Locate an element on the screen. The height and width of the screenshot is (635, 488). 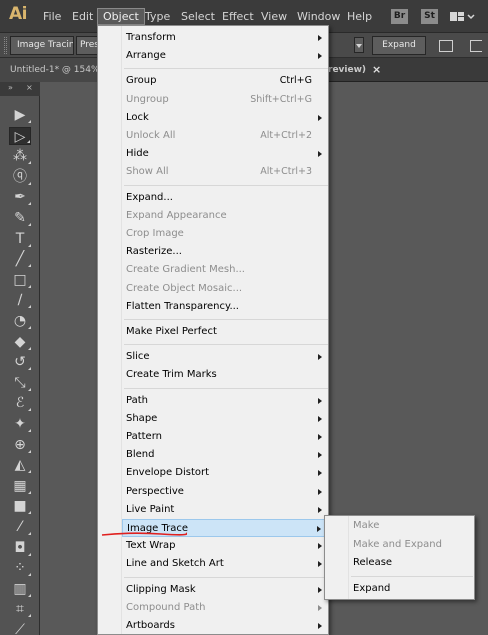
menu-item-label: Line and Sketch Art is located at coordinates (175, 564).